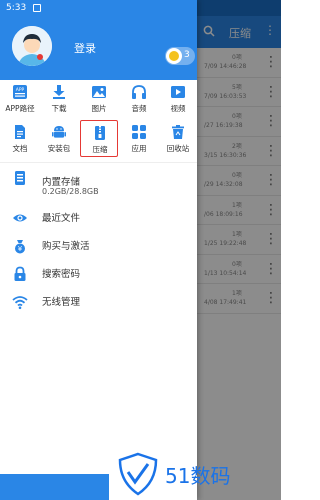 This screenshot has height=500, width=320. I want to click on tool-app: APP APP路径, so click(20, 98).